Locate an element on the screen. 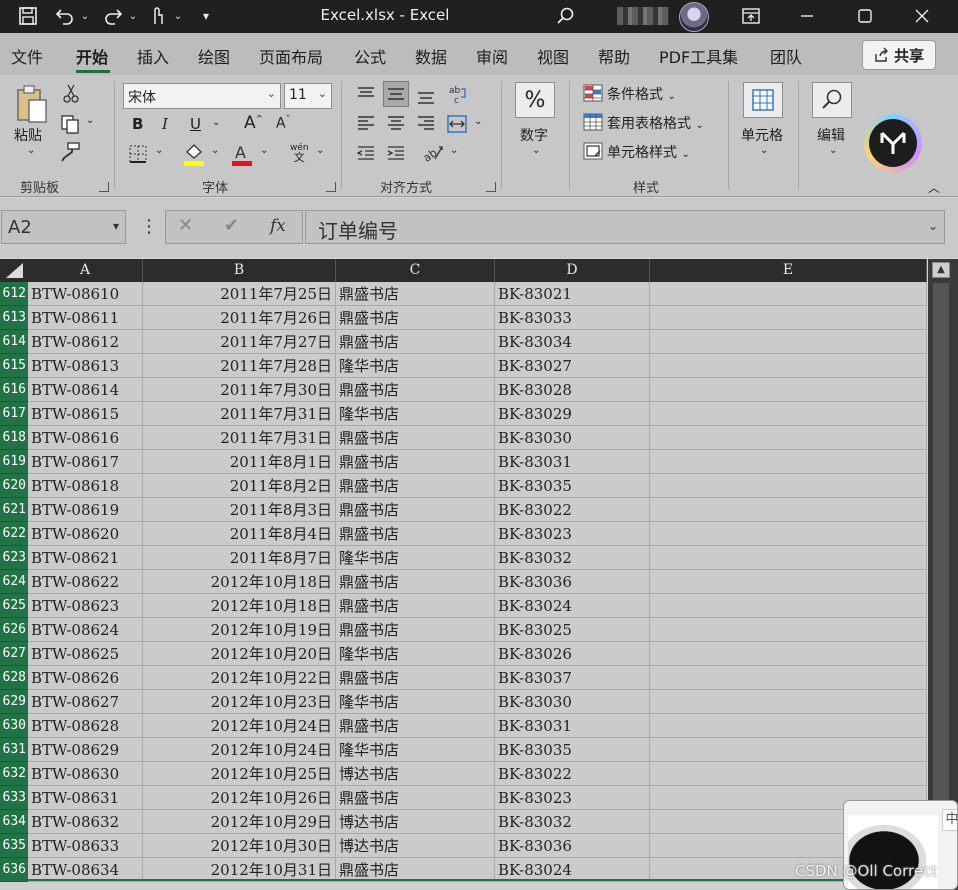  row-header: 621 is located at coordinates (14, 510).